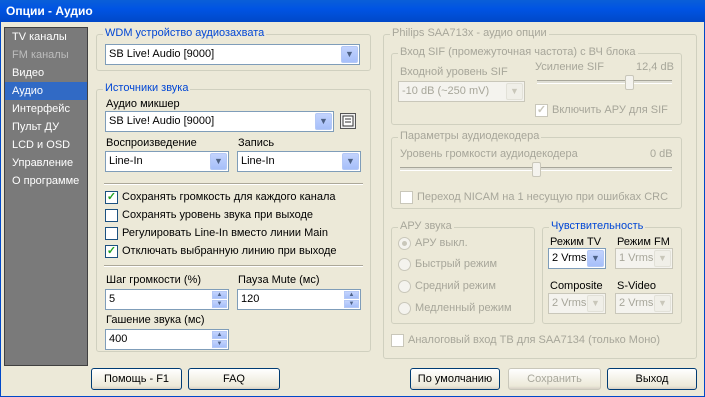 This screenshot has width=705, height=397. I want to click on record-select: Line-In ▼, so click(299, 161).